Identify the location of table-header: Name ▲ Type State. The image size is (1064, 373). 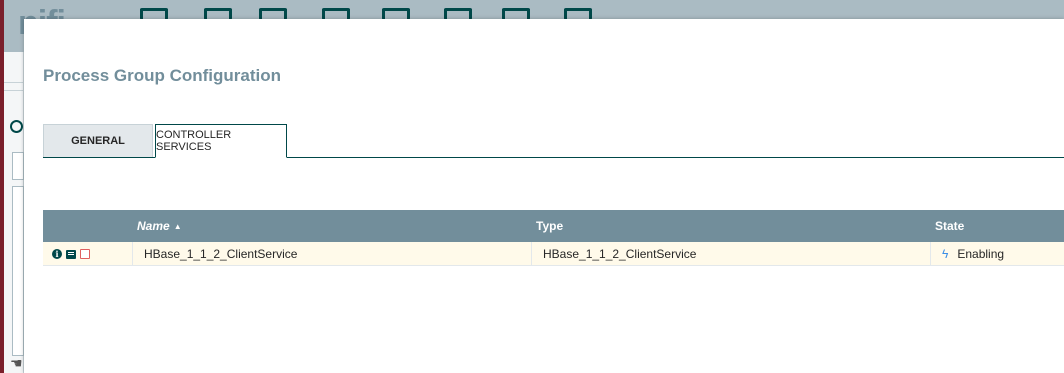
(553, 226).